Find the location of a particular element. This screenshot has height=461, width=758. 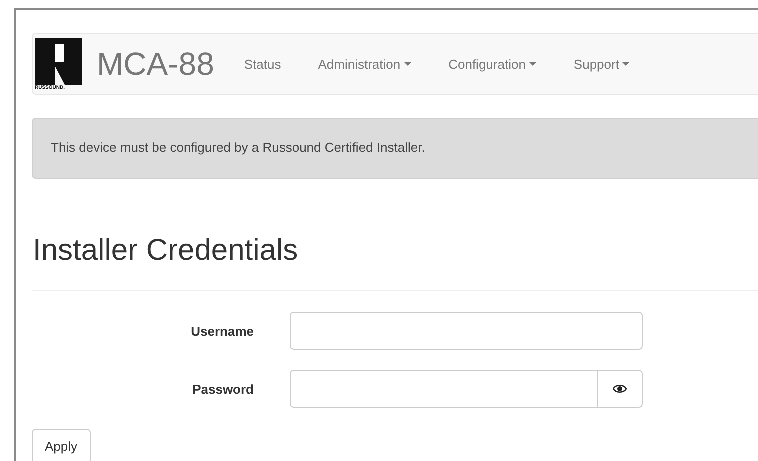

nav-link: Status is located at coordinates (263, 64).